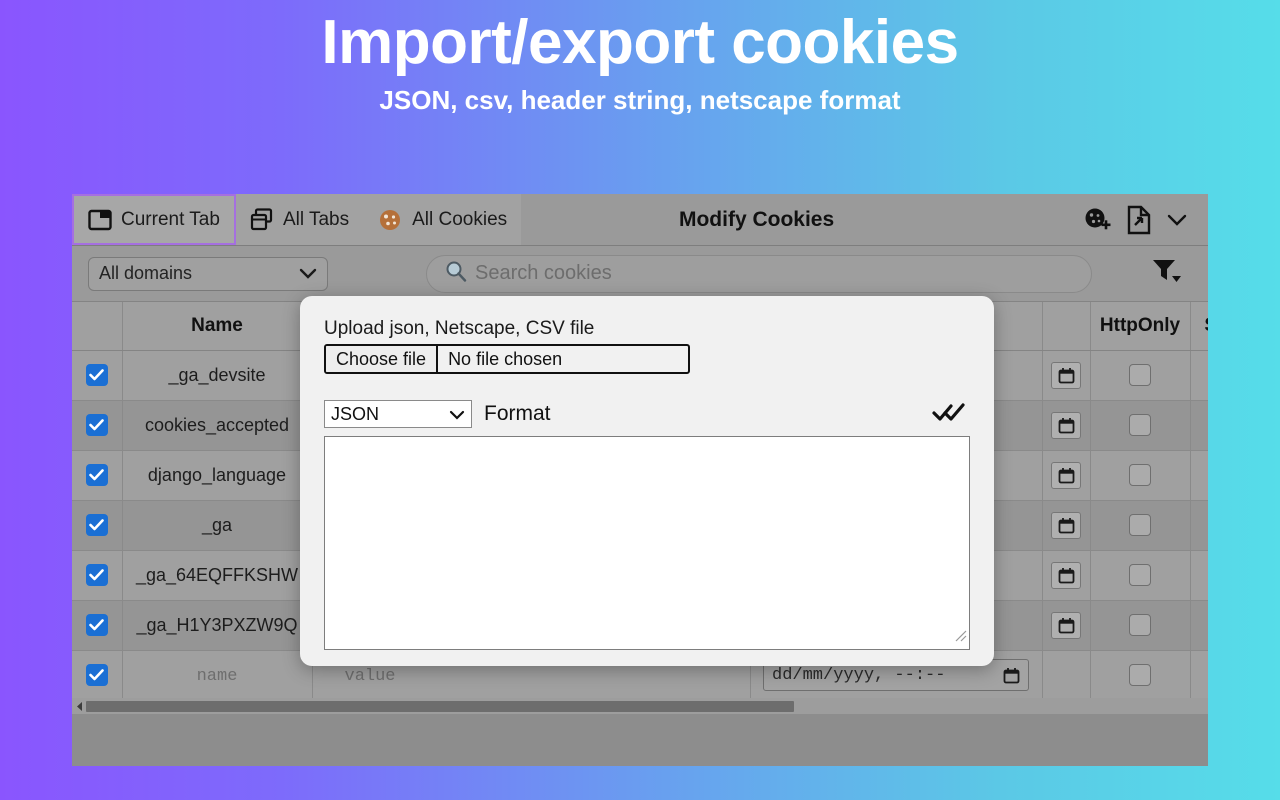 This screenshot has width=1280, height=800. What do you see at coordinates (459, 328) in the screenshot?
I see `upload-label: Upload json, Netscape, CSV file` at bounding box center [459, 328].